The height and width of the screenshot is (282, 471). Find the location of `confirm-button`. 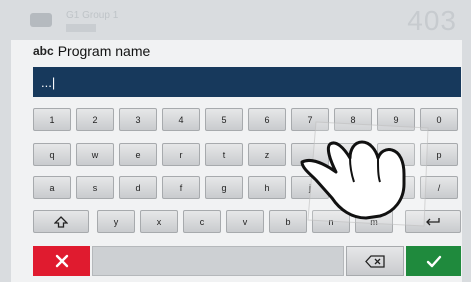

confirm-button is located at coordinates (433, 261).